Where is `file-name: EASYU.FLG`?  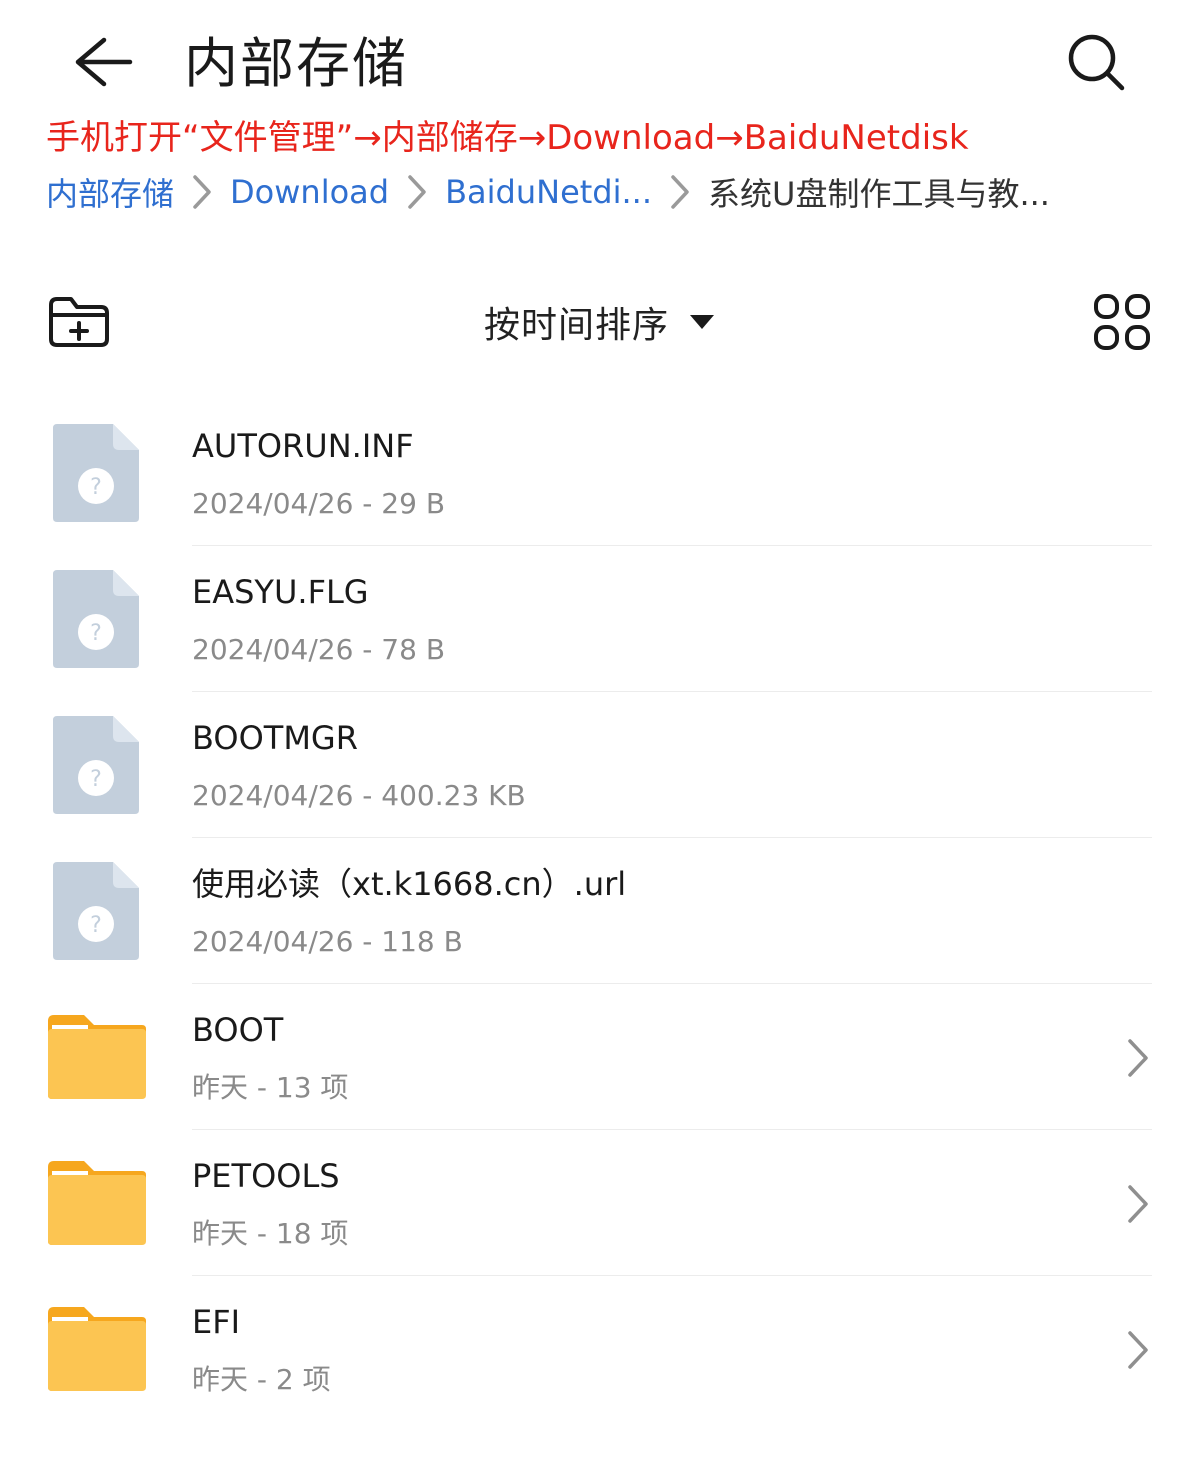
file-name: EASYU.FLG is located at coordinates (280, 592).